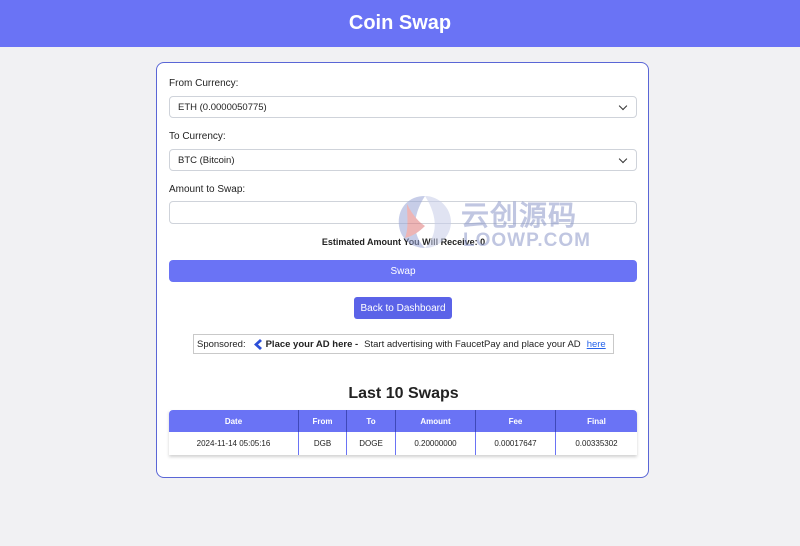 This screenshot has width=800, height=546. I want to click on cell-date: 2024-11-14 05:05:16, so click(234, 443).